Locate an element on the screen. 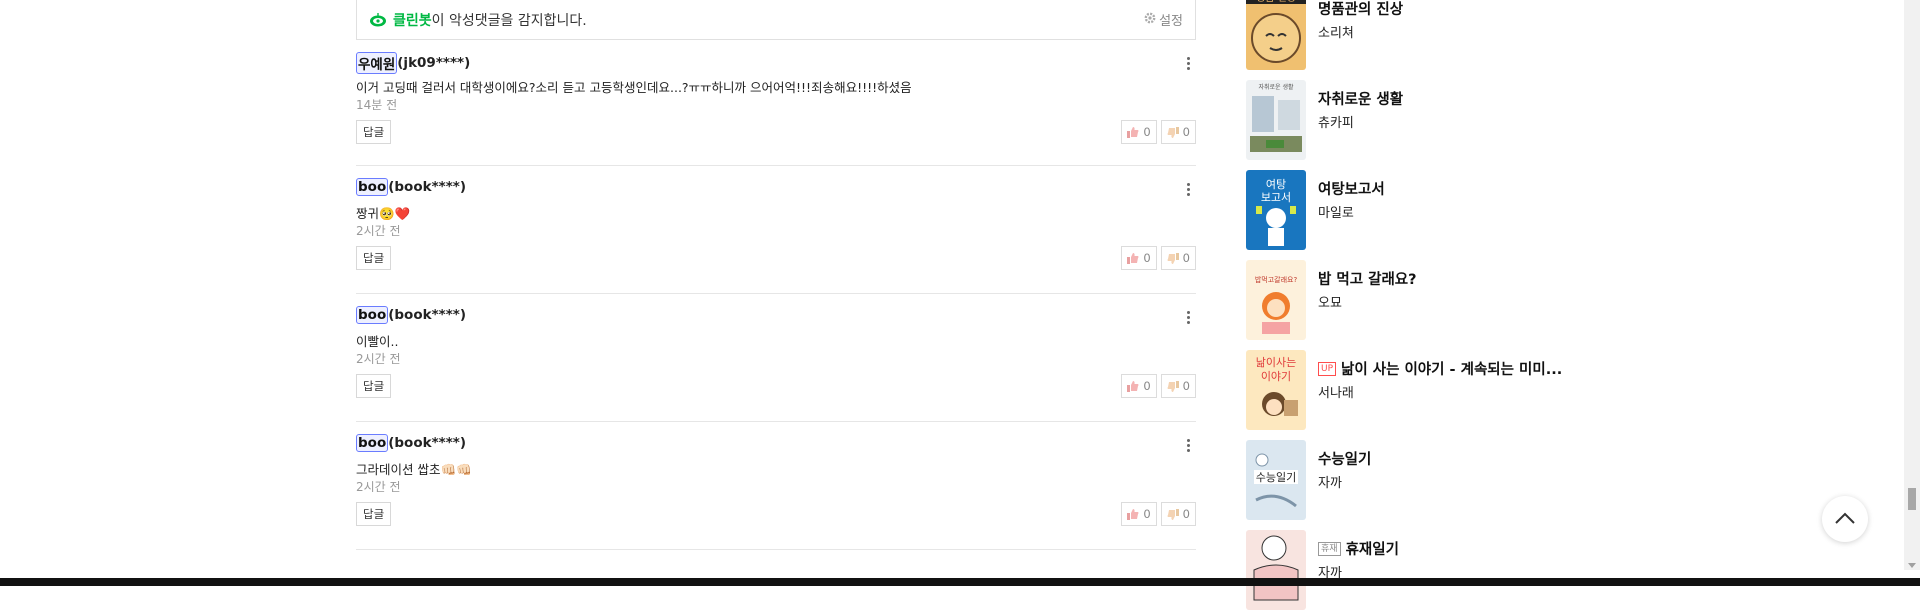  vote-buttons: 0 0 is located at coordinates (1158, 132).